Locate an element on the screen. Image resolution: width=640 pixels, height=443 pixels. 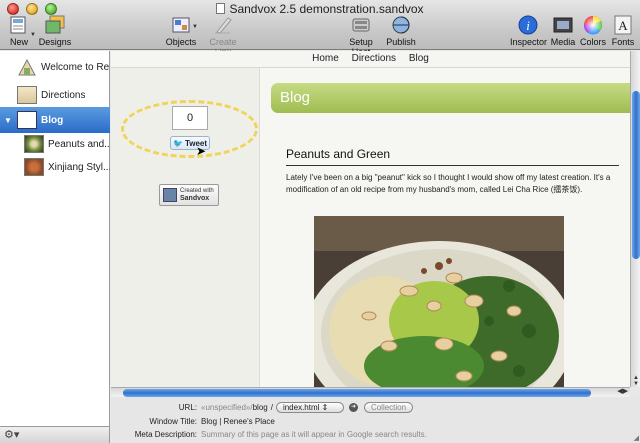
colors-button: Colors is located at coordinates (593, 31).